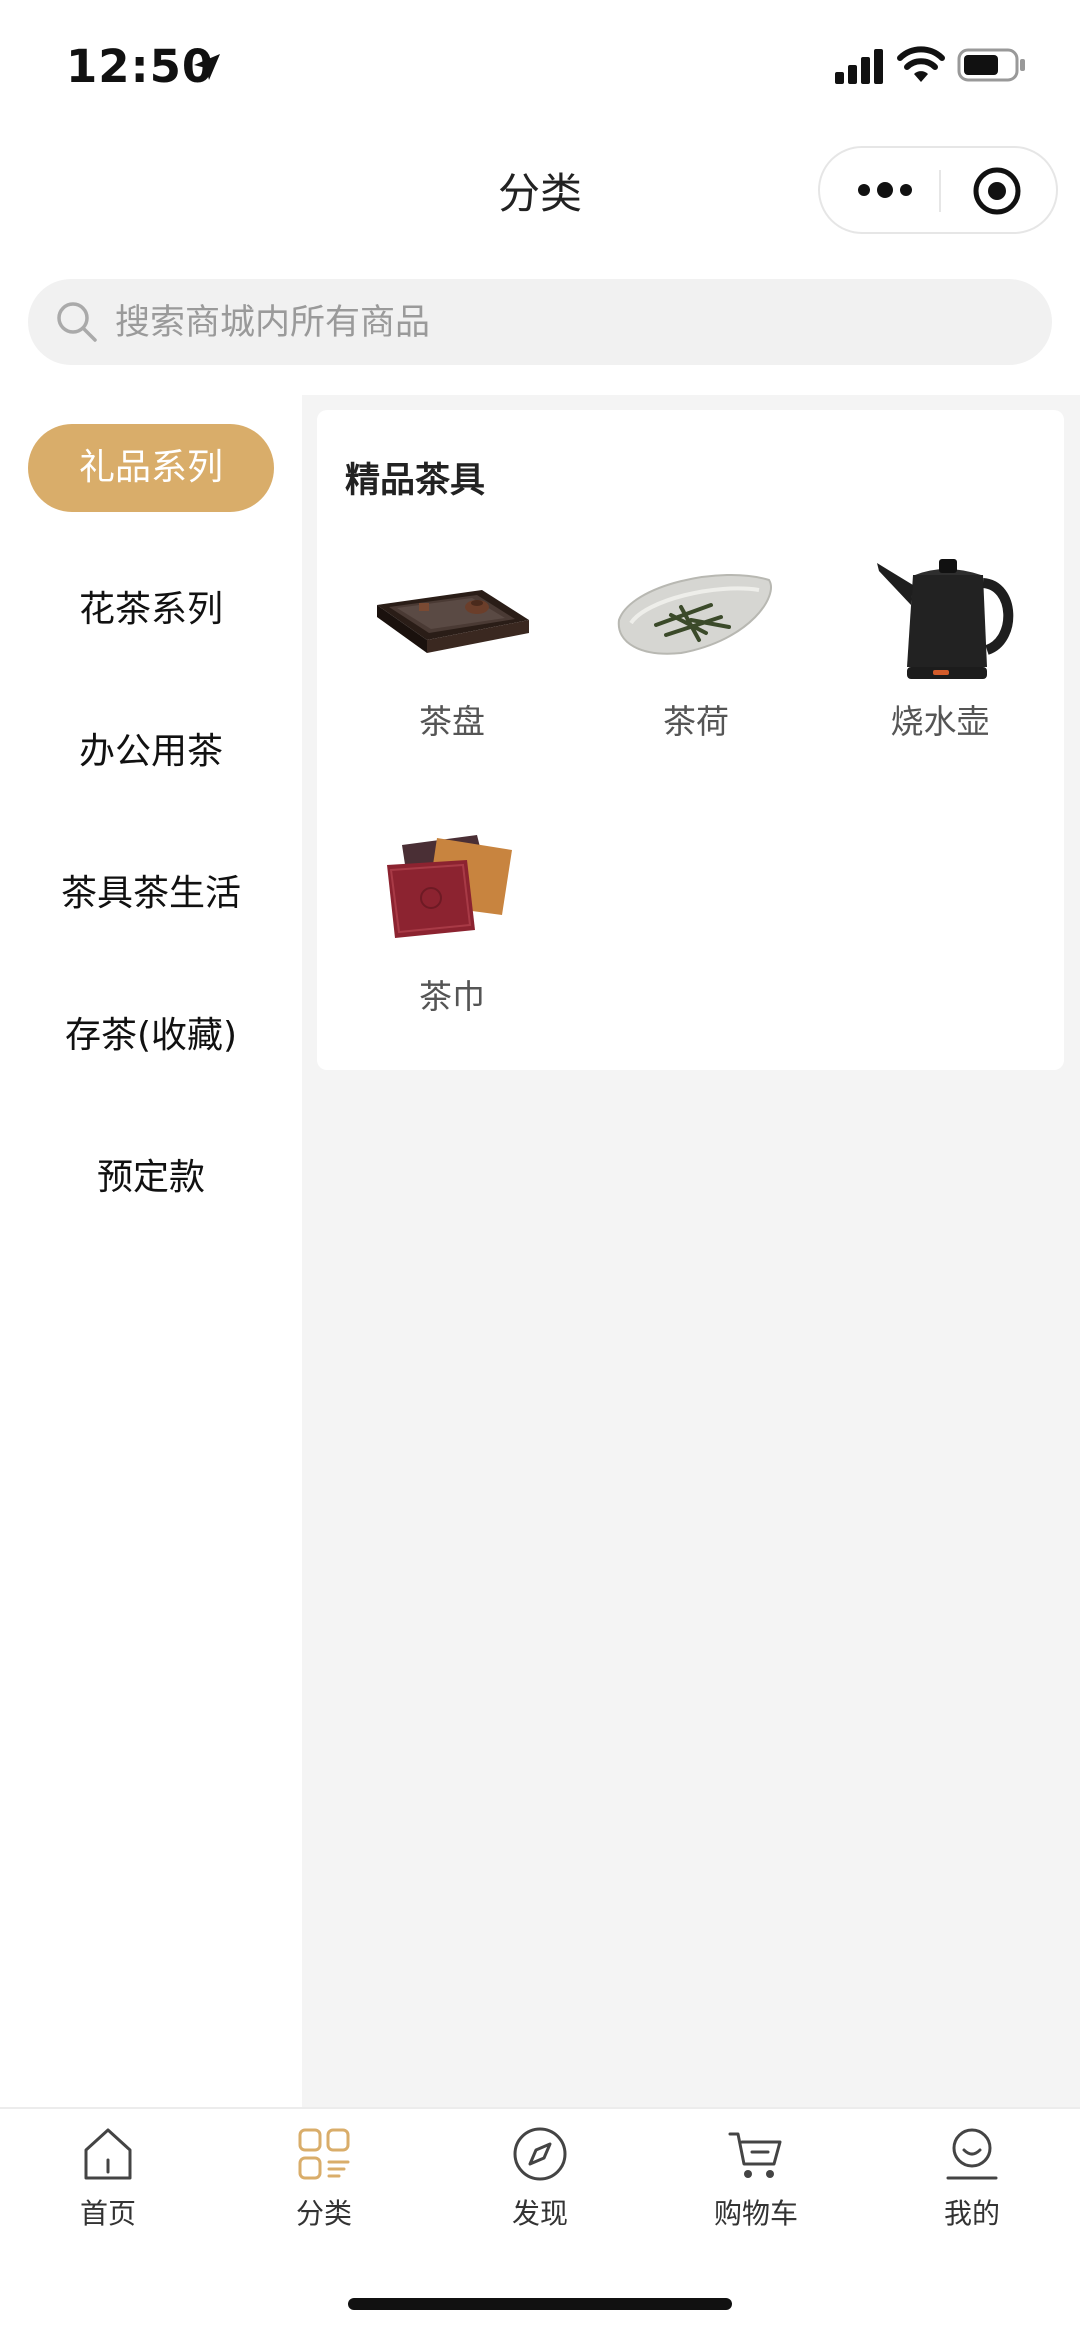  I want to click on product-label: 烧水壶, so click(940, 721).